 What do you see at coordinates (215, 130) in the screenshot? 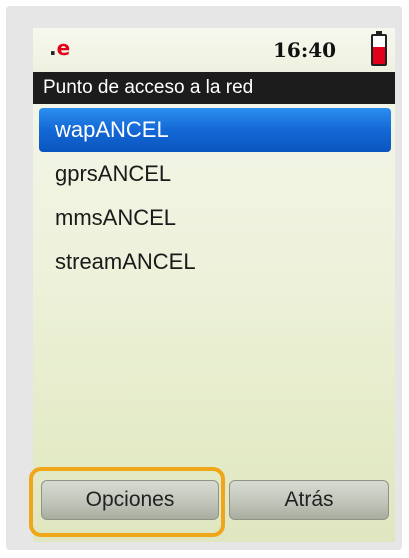
I see `list-item-wapancel: wapANCEL` at bounding box center [215, 130].